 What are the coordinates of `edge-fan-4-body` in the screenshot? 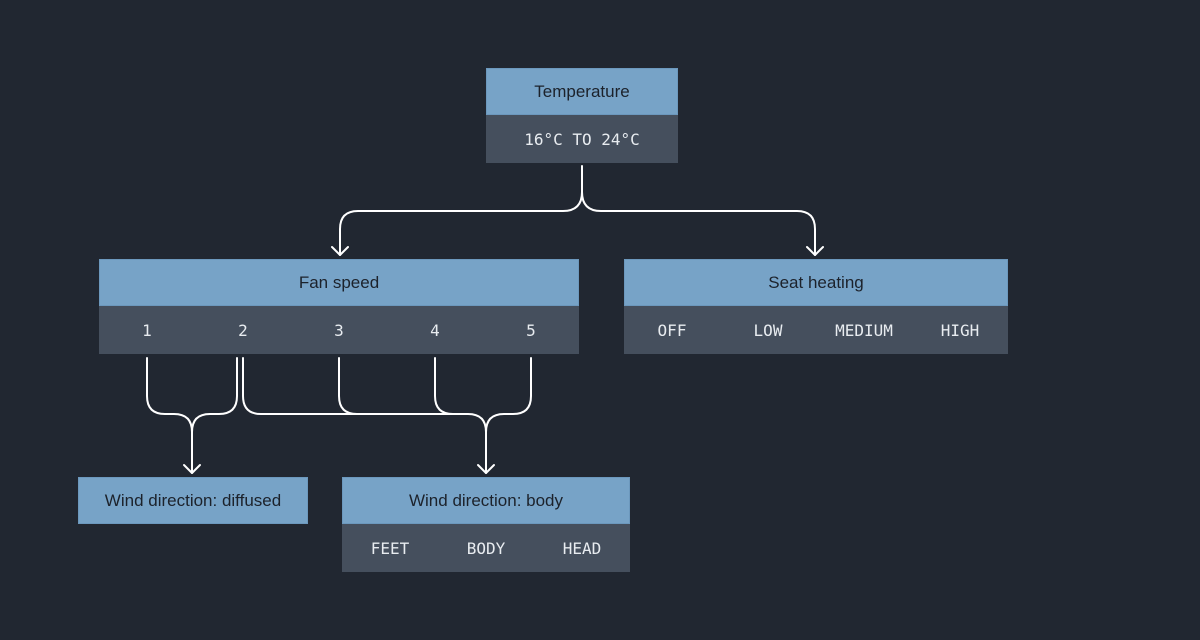 It's located at (444, 386).